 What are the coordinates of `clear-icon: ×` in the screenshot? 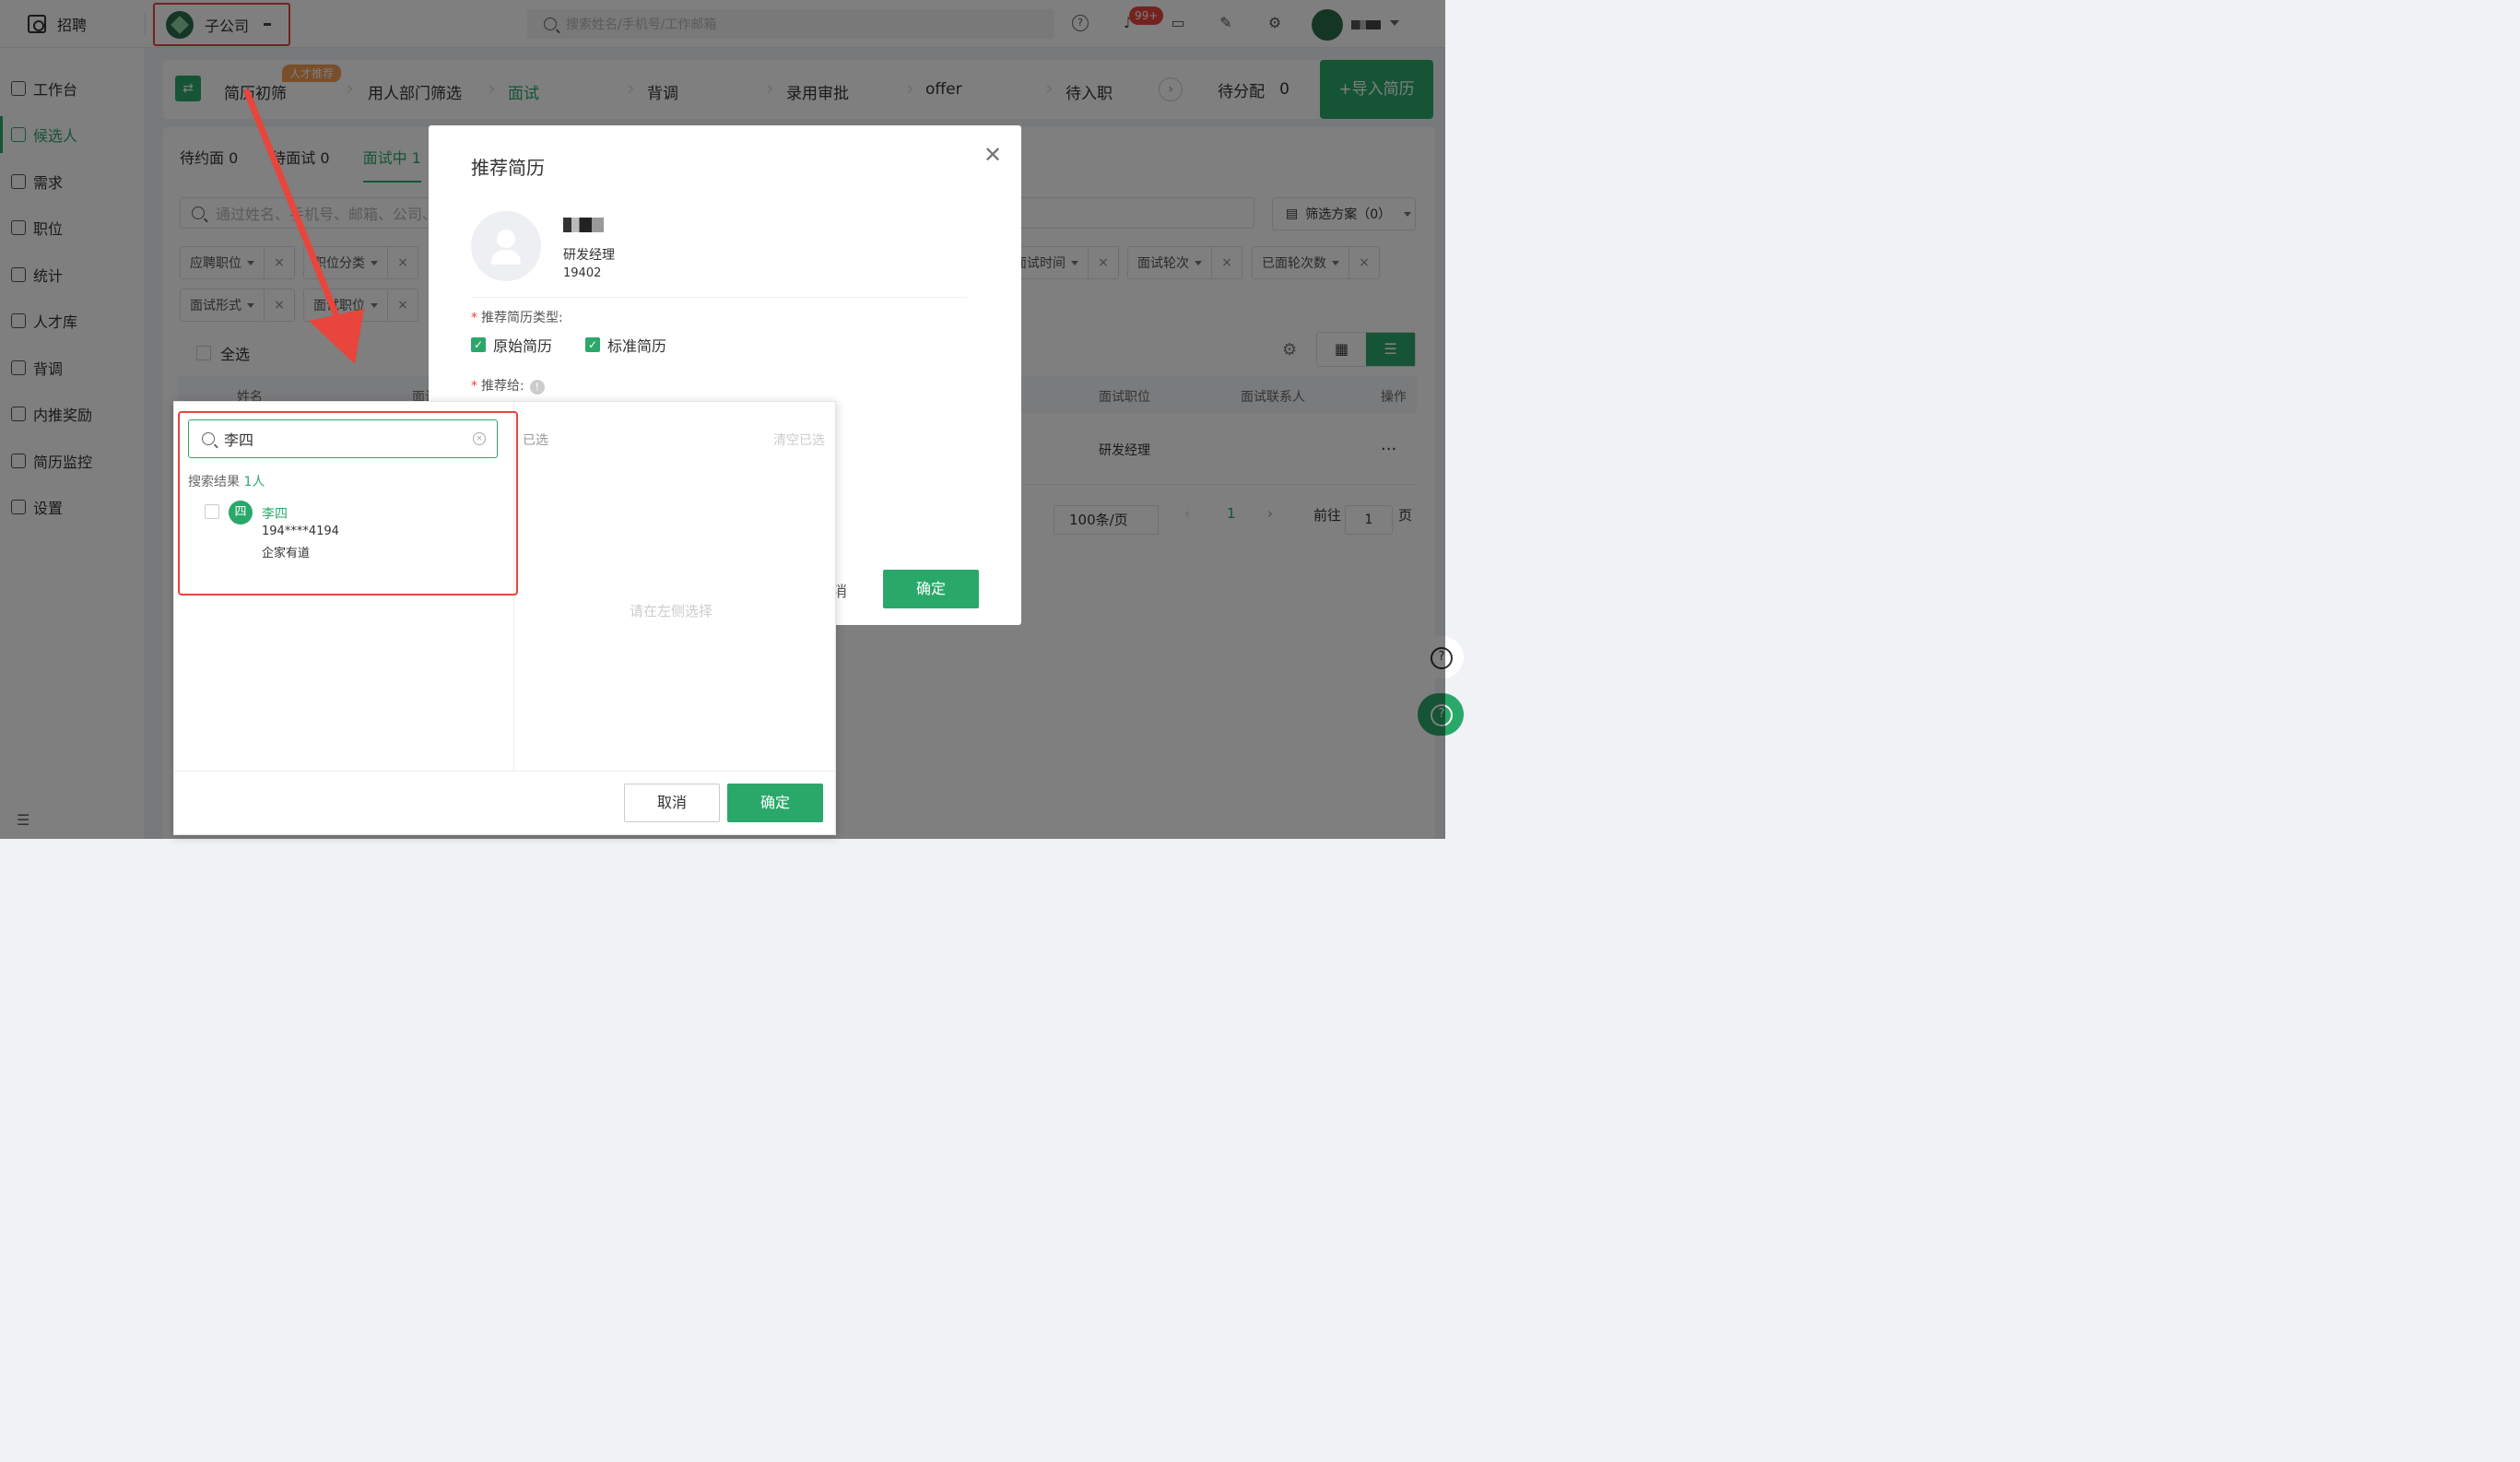 It's located at (479, 438).